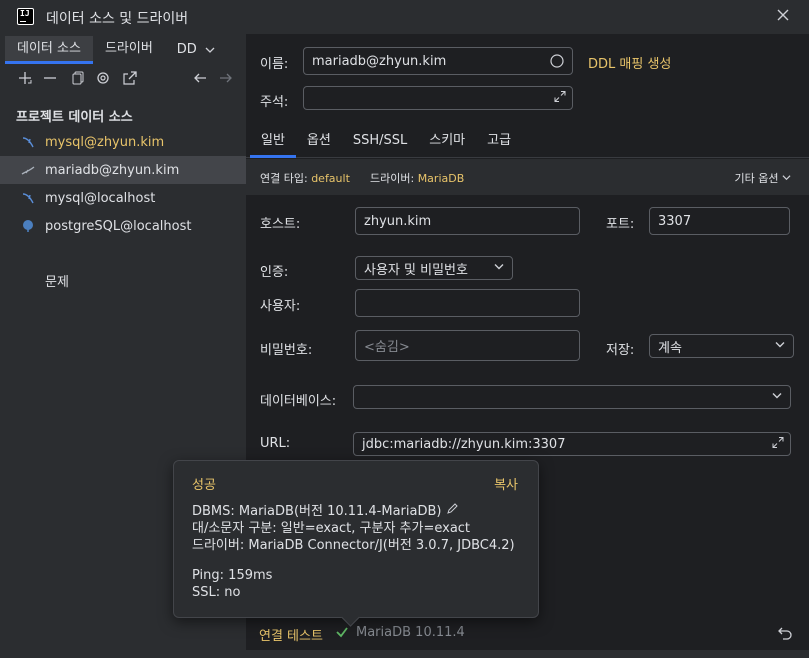 The image size is (809, 658). What do you see at coordinates (670, 348) in the screenshot?
I see `save-value: 계속` at bounding box center [670, 348].